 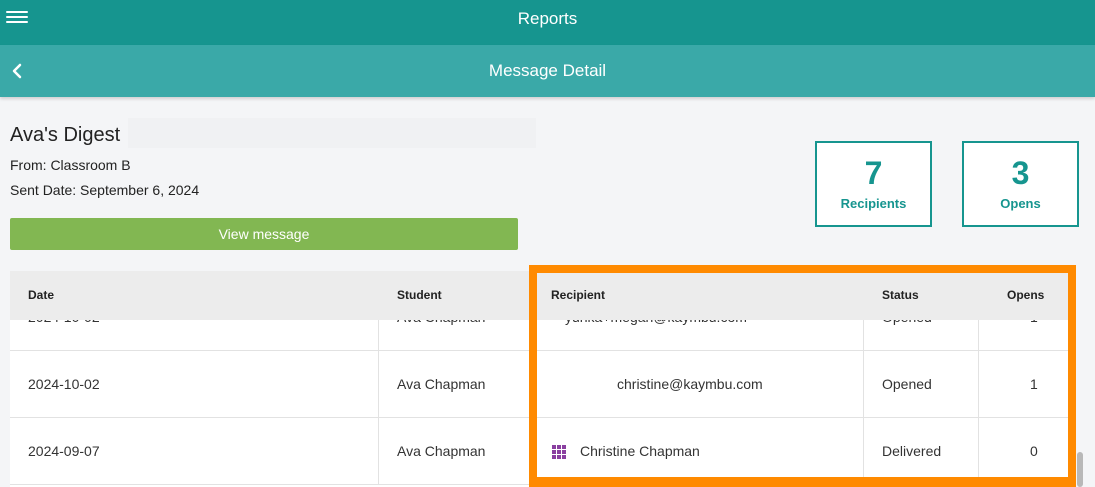 What do you see at coordinates (873, 173) in the screenshot?
I see `recipients-count: 7` at bounding box center [873, 173].